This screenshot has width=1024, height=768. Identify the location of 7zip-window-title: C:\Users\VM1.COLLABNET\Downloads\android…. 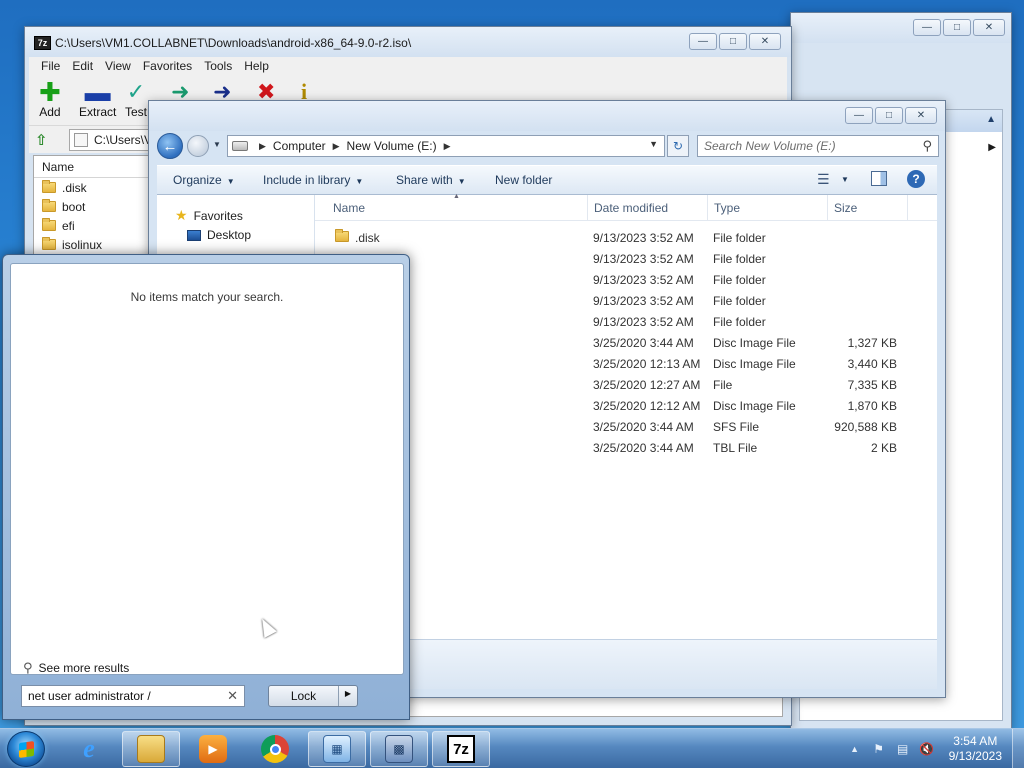
(233, 43).